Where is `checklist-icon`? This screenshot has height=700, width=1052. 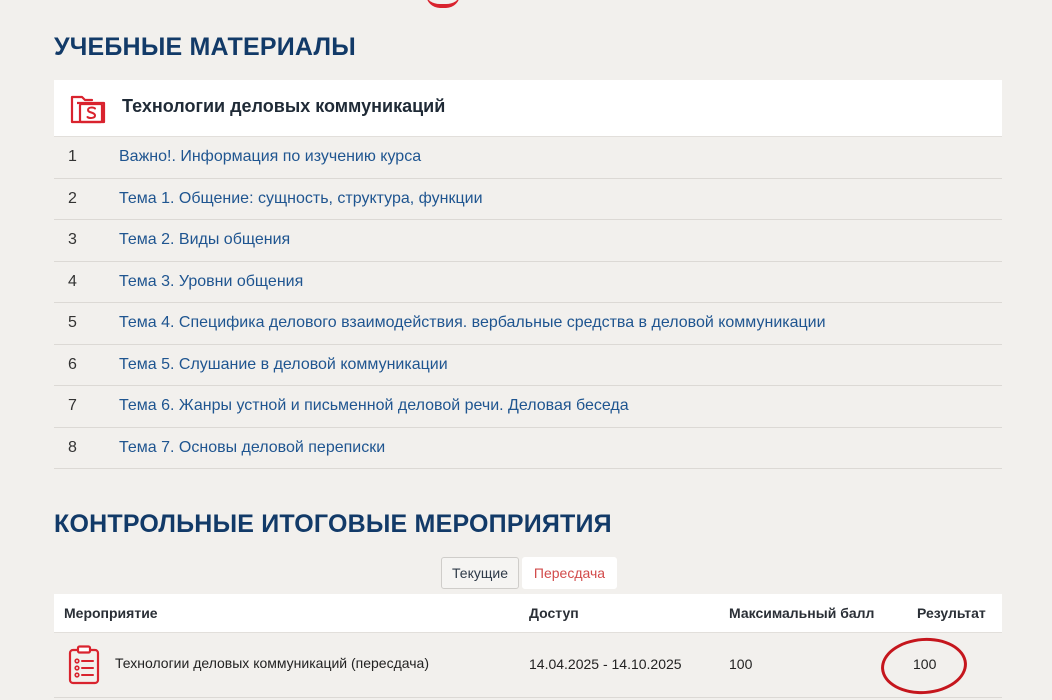 checklist-icon is located at coordinates (84, 665).